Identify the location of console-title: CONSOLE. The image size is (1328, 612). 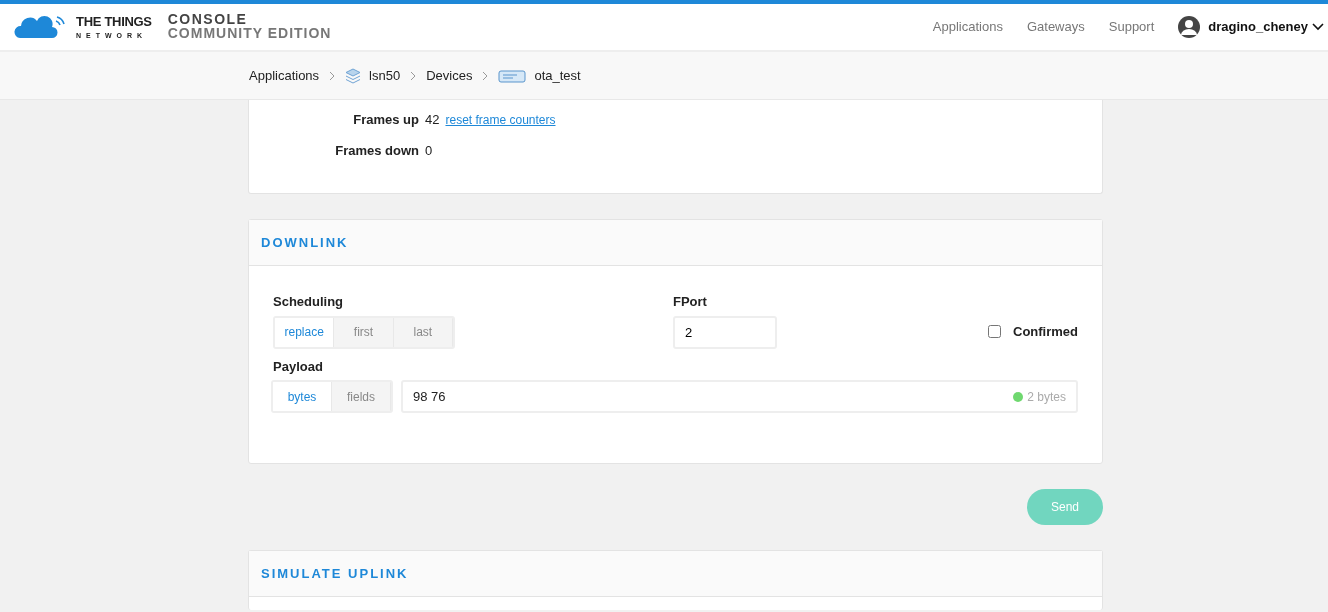
(208, 19).